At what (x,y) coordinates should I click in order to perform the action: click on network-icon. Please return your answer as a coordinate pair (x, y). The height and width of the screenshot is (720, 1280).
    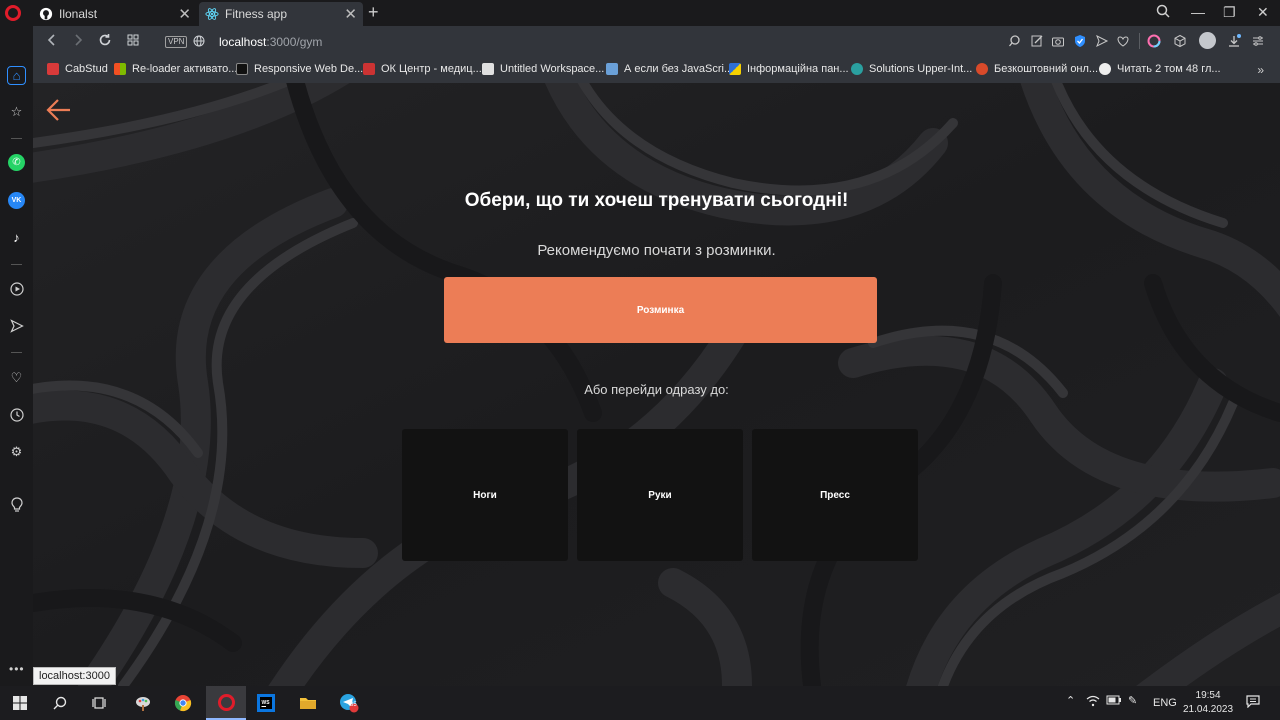
    Looking at the image, I should click on (1093, 702).